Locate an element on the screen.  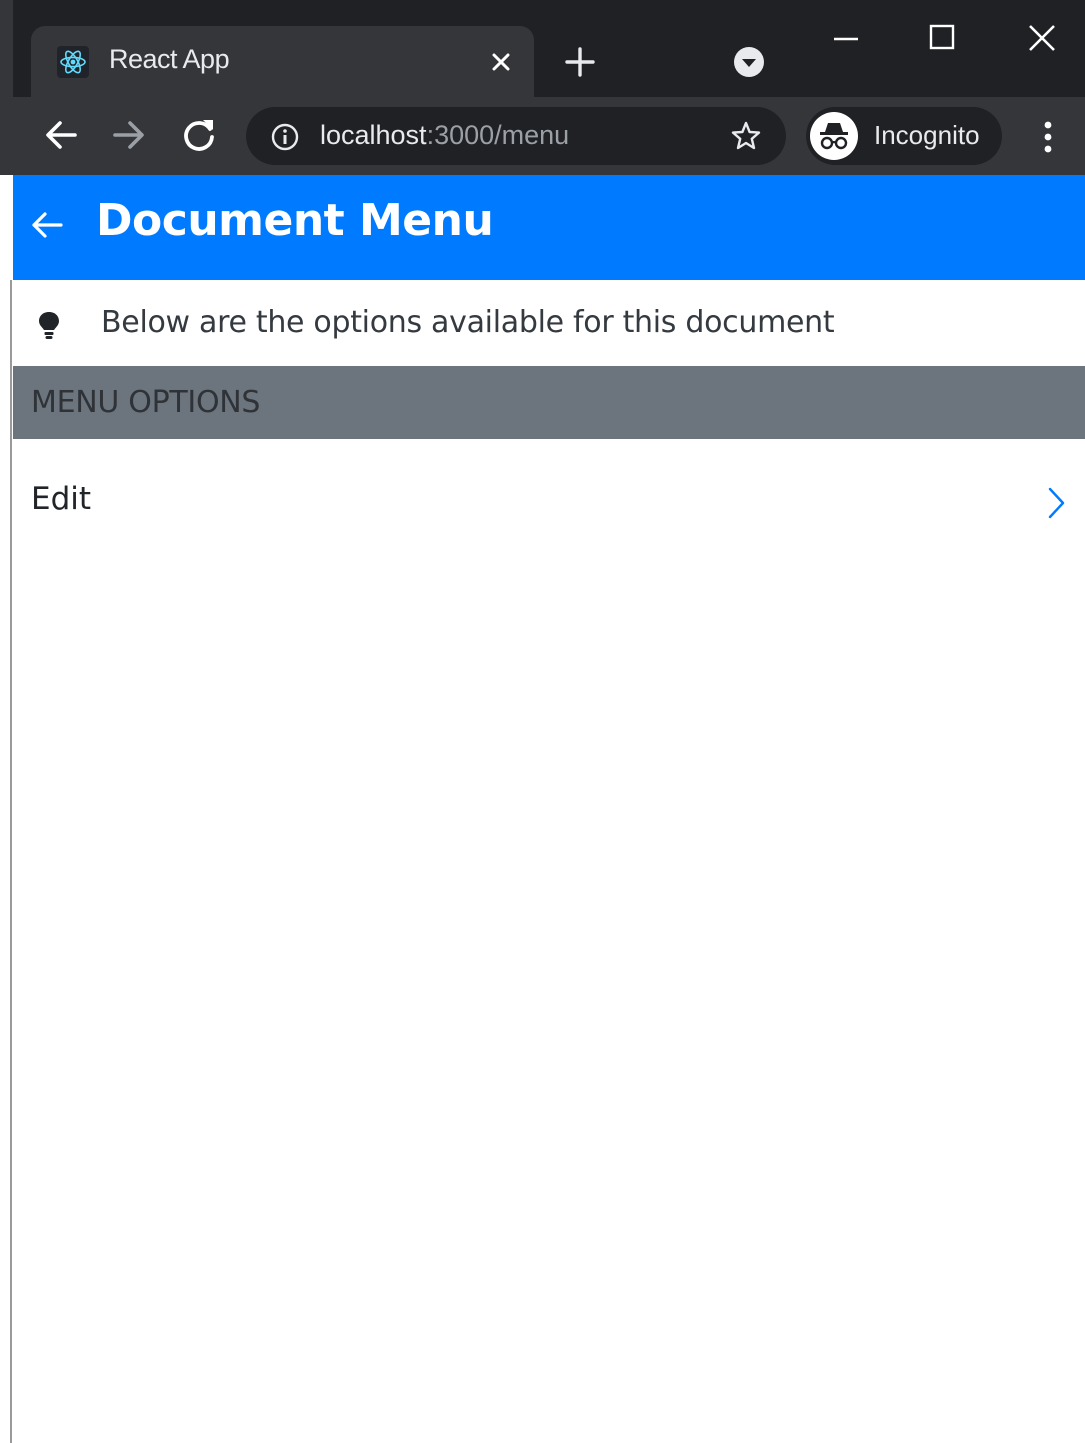
tab-search-icon is located at coordinates (749, 62).